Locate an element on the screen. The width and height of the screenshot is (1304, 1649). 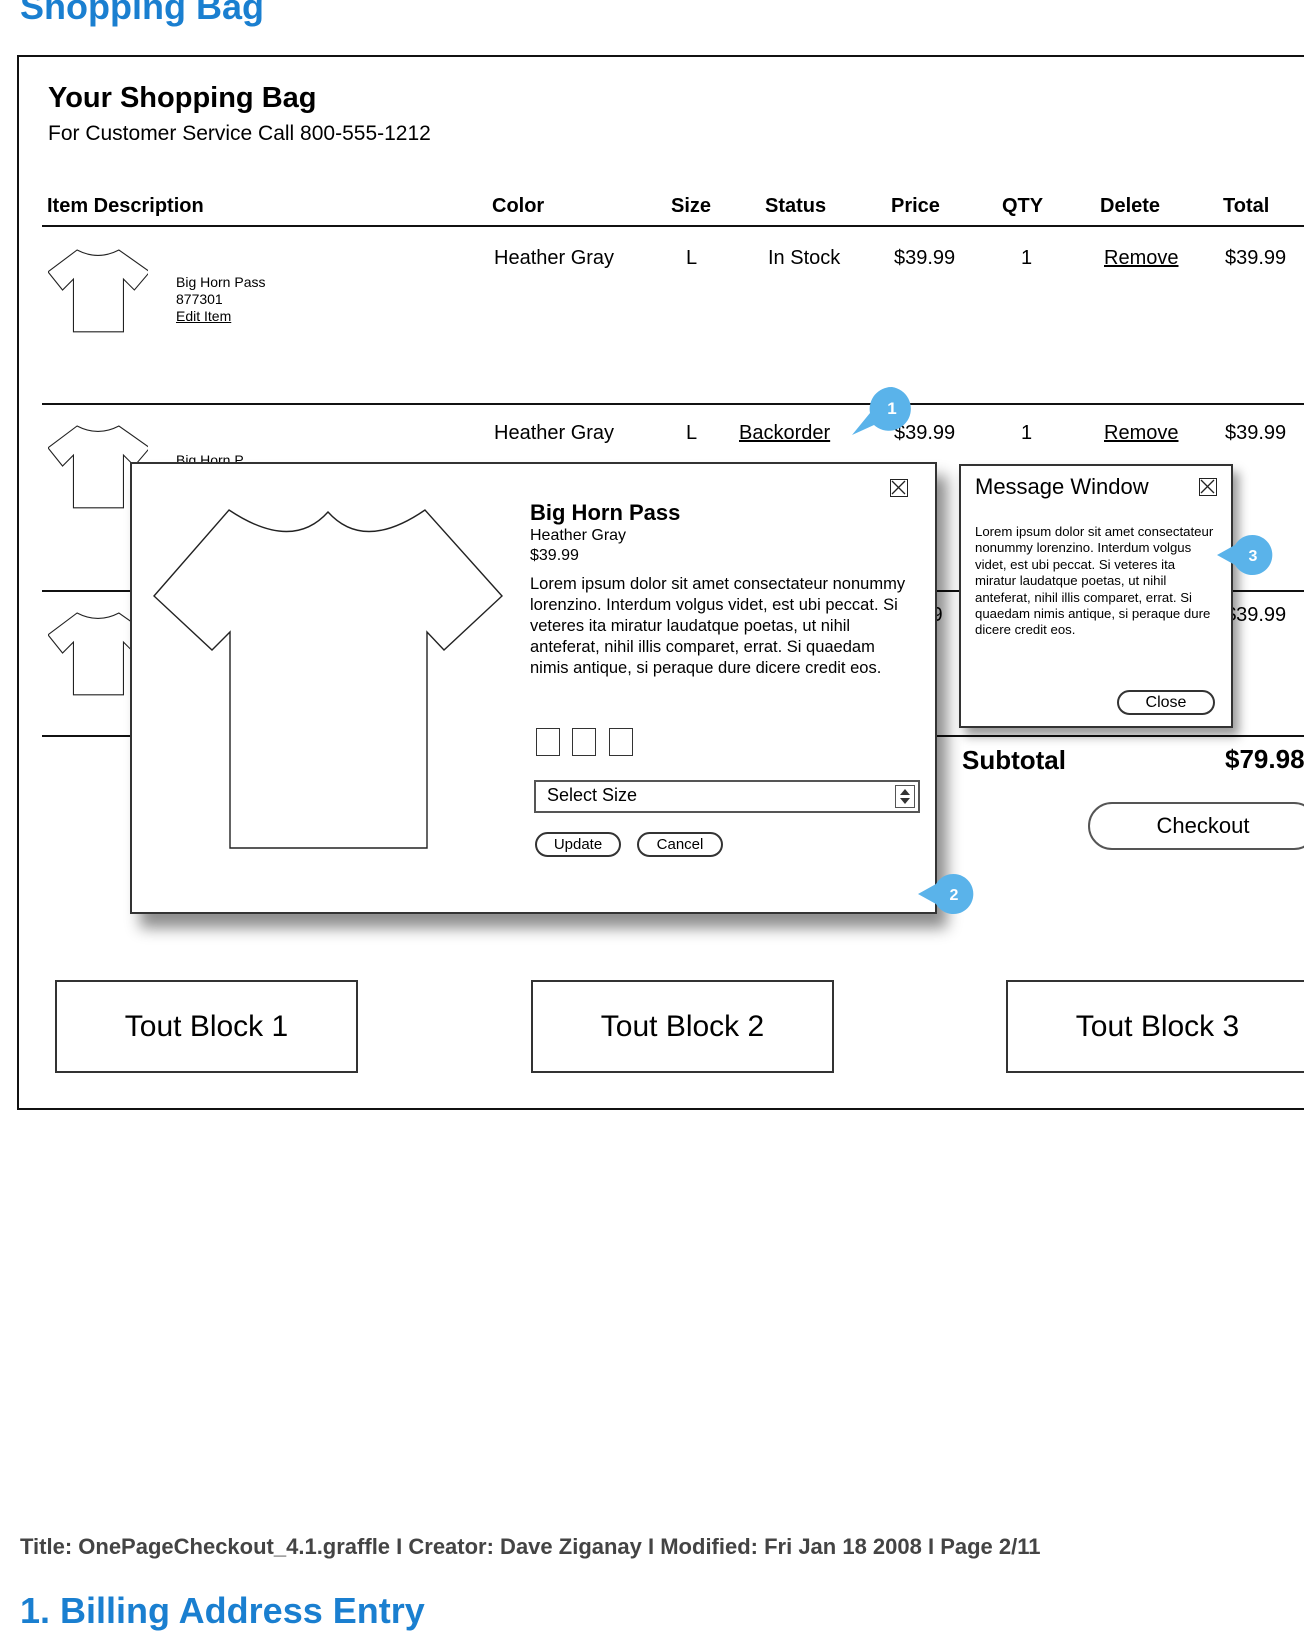
table-row is located at coordinates (99, 292).